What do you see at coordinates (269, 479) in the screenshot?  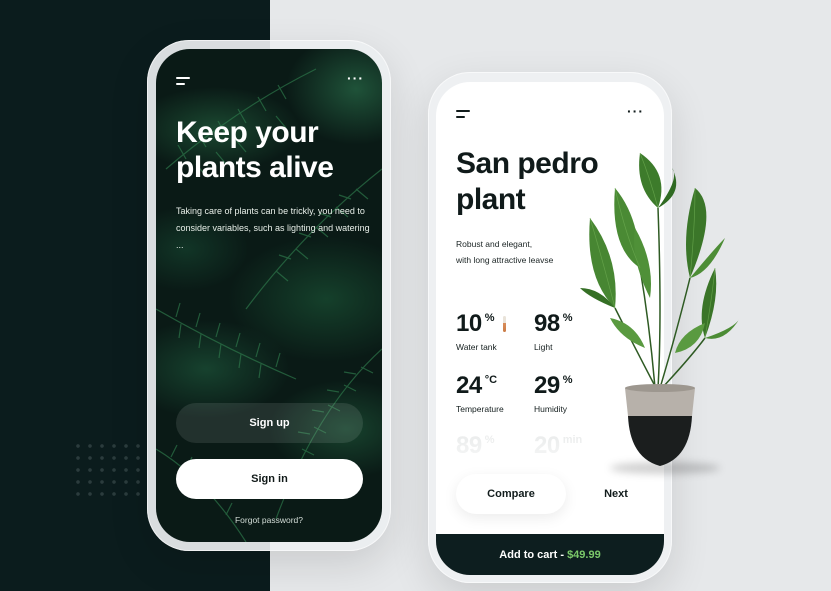 I see `sign-in-button: Sign in` at bounding box center [269, 479].